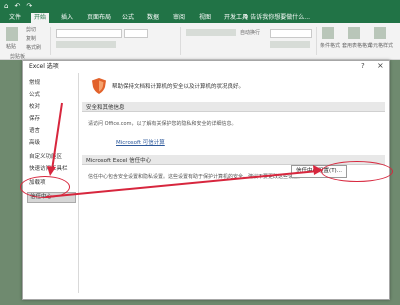 The image size is (400, 305). Describe the element at coordinates (57, 136) in the screenshot. I see `red-arrow-nav` at that location.